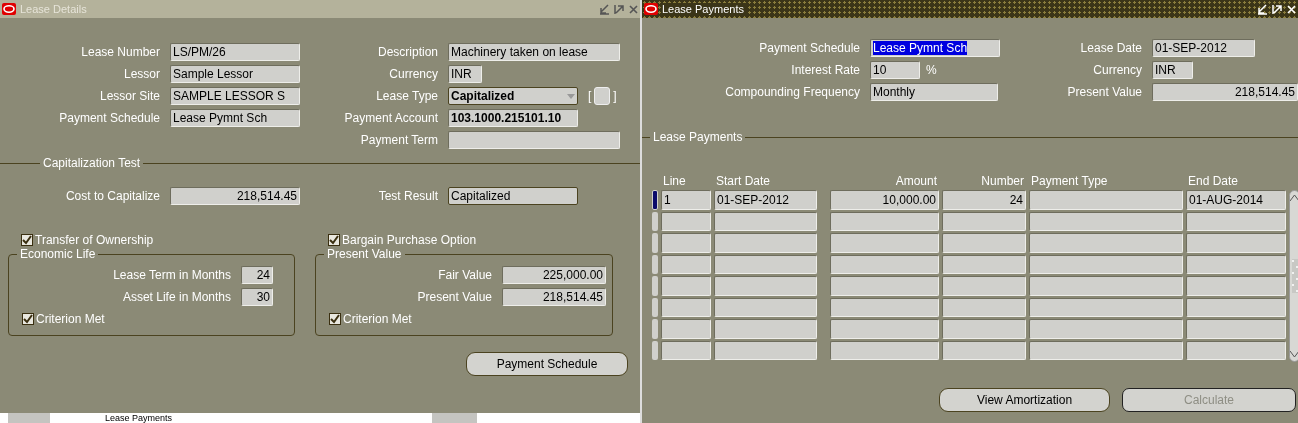 The height and width of the screenshot is (423, 1298). What do you see at coordinates (257, 297) in the screenshot?
I see `input-field: 30` at bounding box center [257, 297].